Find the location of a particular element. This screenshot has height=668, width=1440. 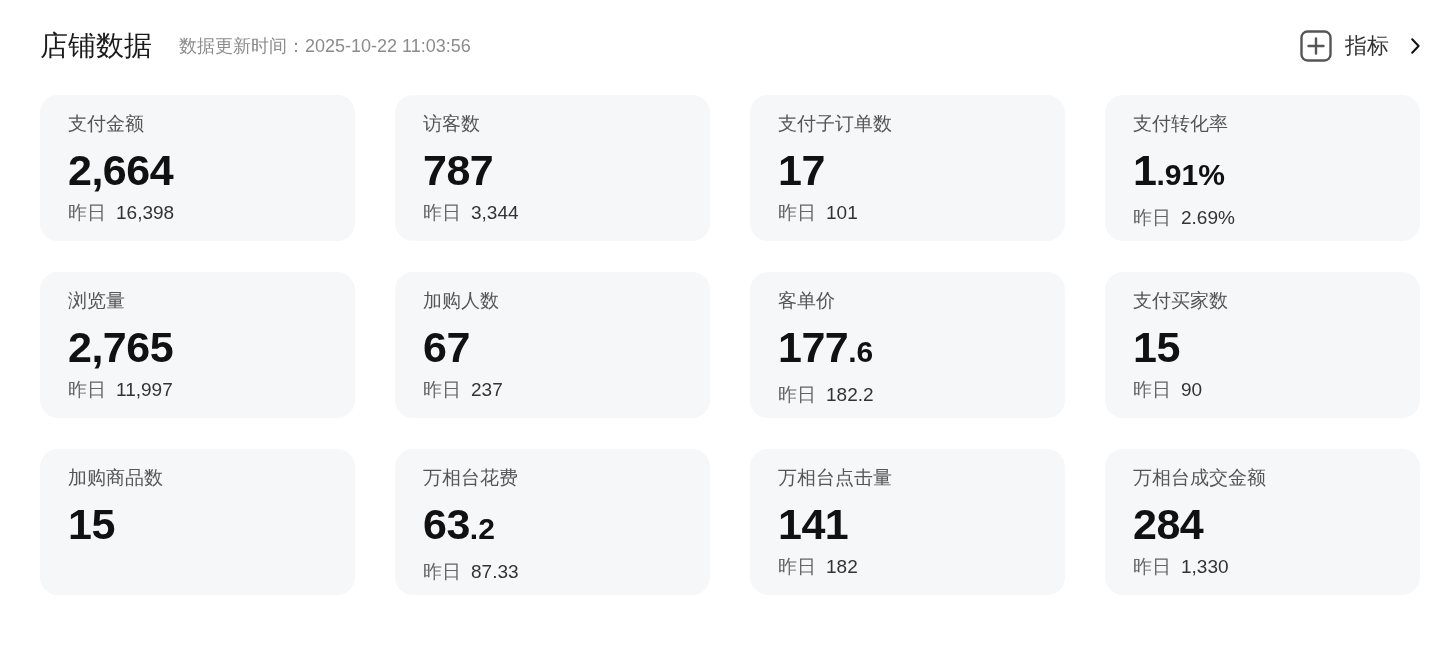

metric-value: 177.6 is located at coordinates (826, 347).